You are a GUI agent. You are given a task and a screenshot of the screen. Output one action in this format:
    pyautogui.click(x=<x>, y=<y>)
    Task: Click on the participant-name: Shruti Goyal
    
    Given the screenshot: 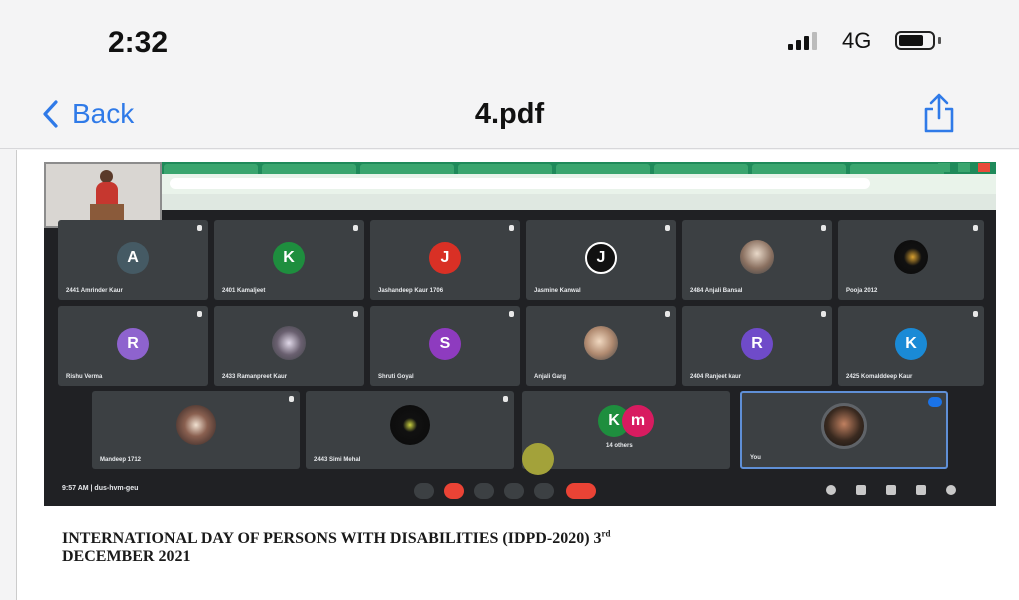 What is the action you would take?
    pyautogui.click(x=396, y=377)
    